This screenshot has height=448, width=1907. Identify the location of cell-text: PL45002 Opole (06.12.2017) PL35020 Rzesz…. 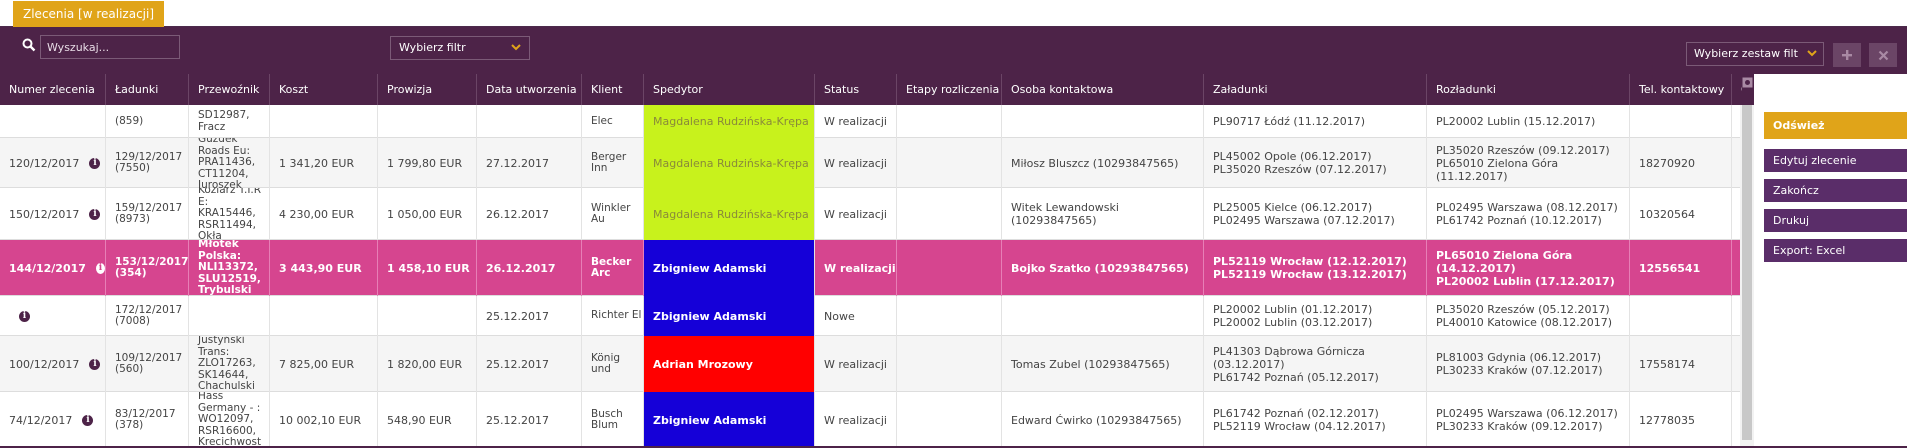
(1300, 163).